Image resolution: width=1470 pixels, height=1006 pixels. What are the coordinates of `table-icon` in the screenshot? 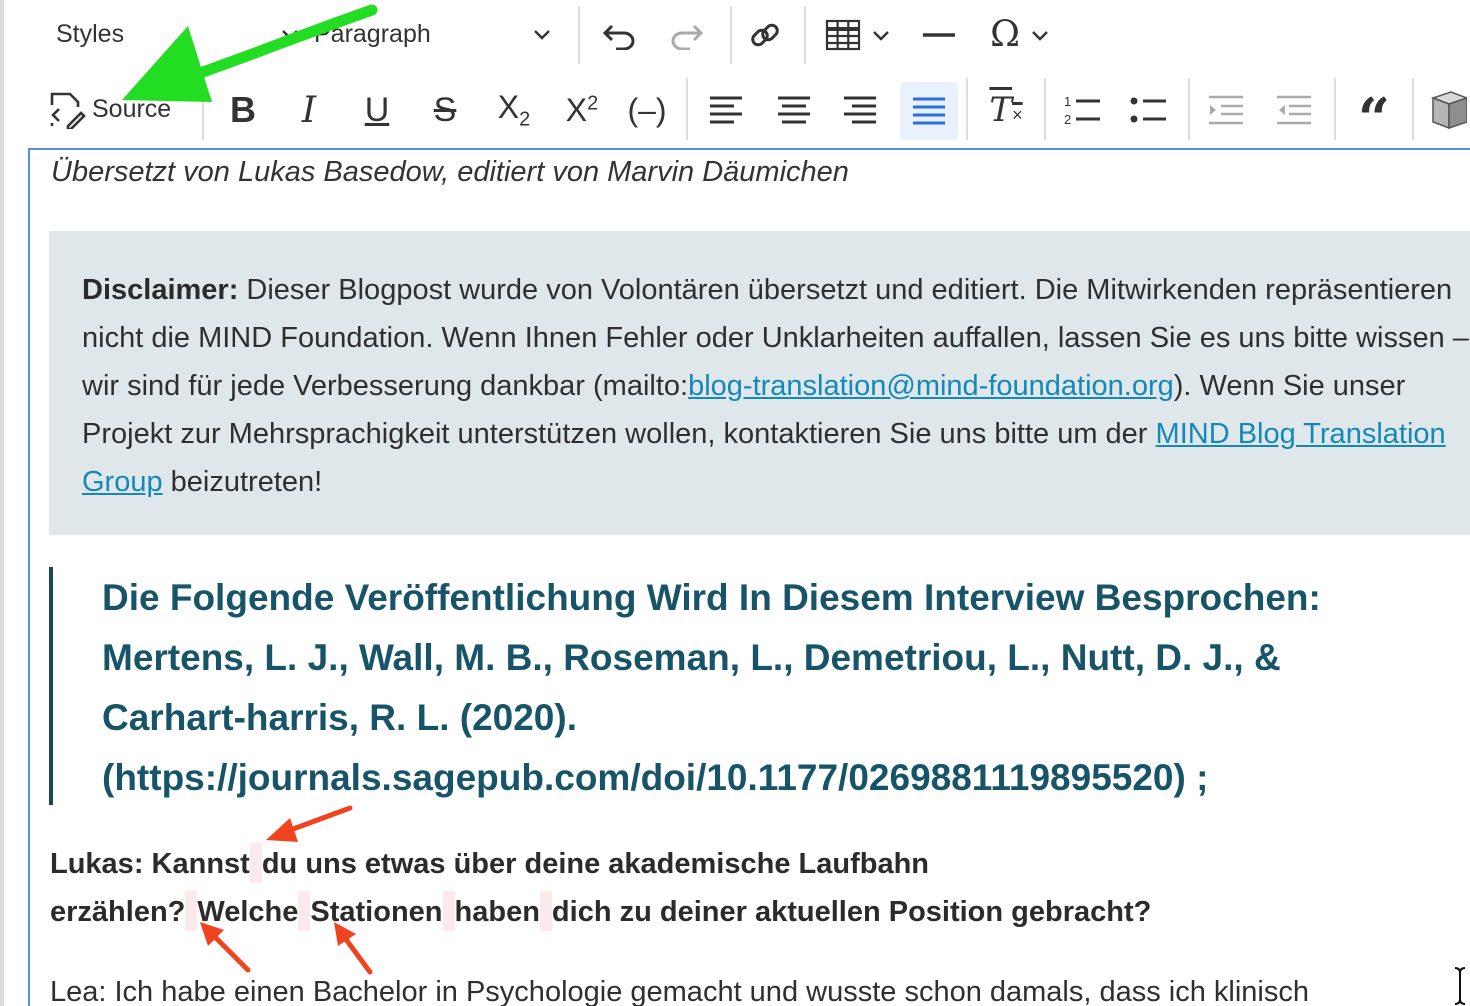 It's located at (843, 35).